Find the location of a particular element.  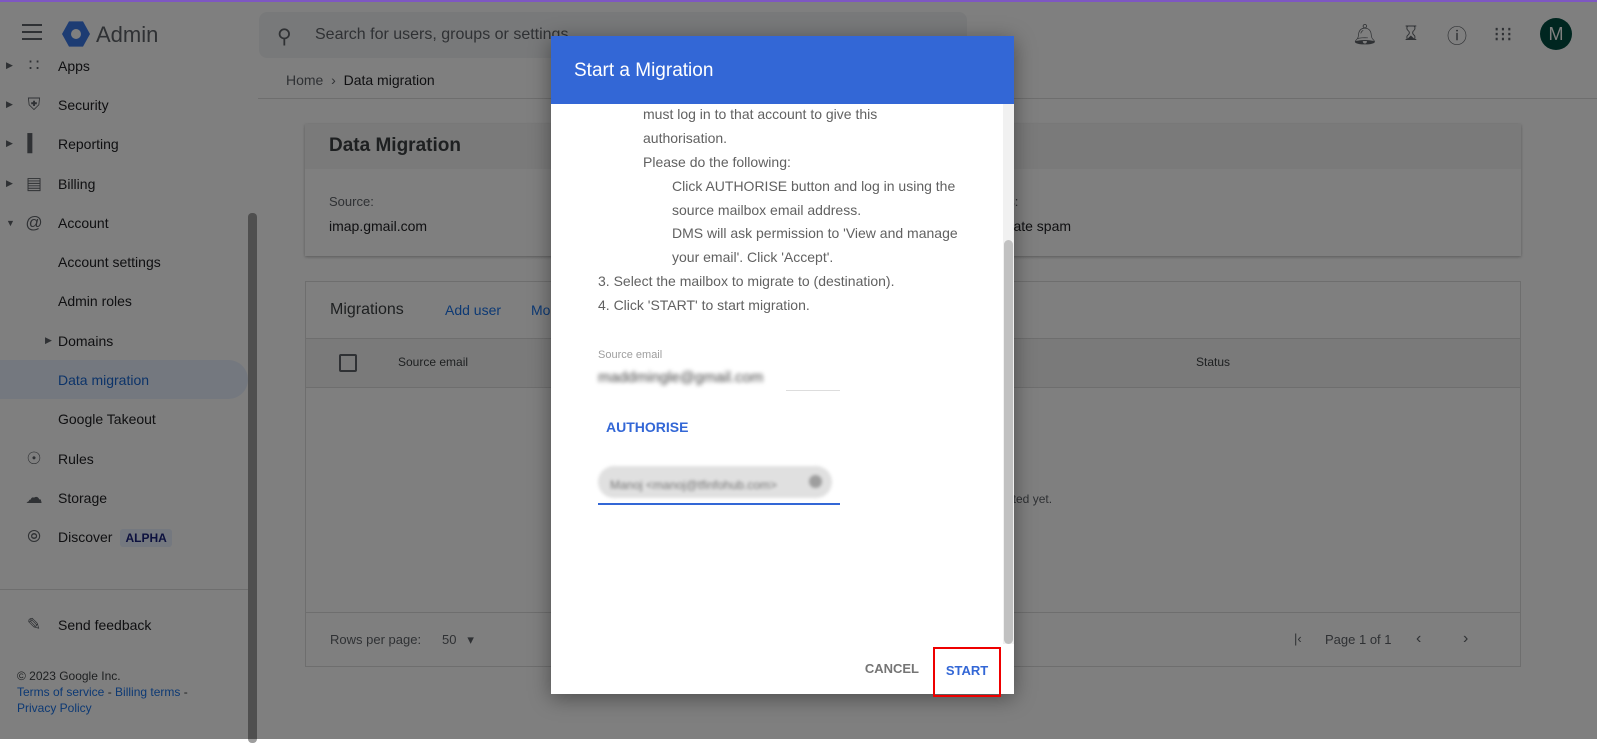

instruction-line: source mailbox email address. is located at coordinates (767, 210).